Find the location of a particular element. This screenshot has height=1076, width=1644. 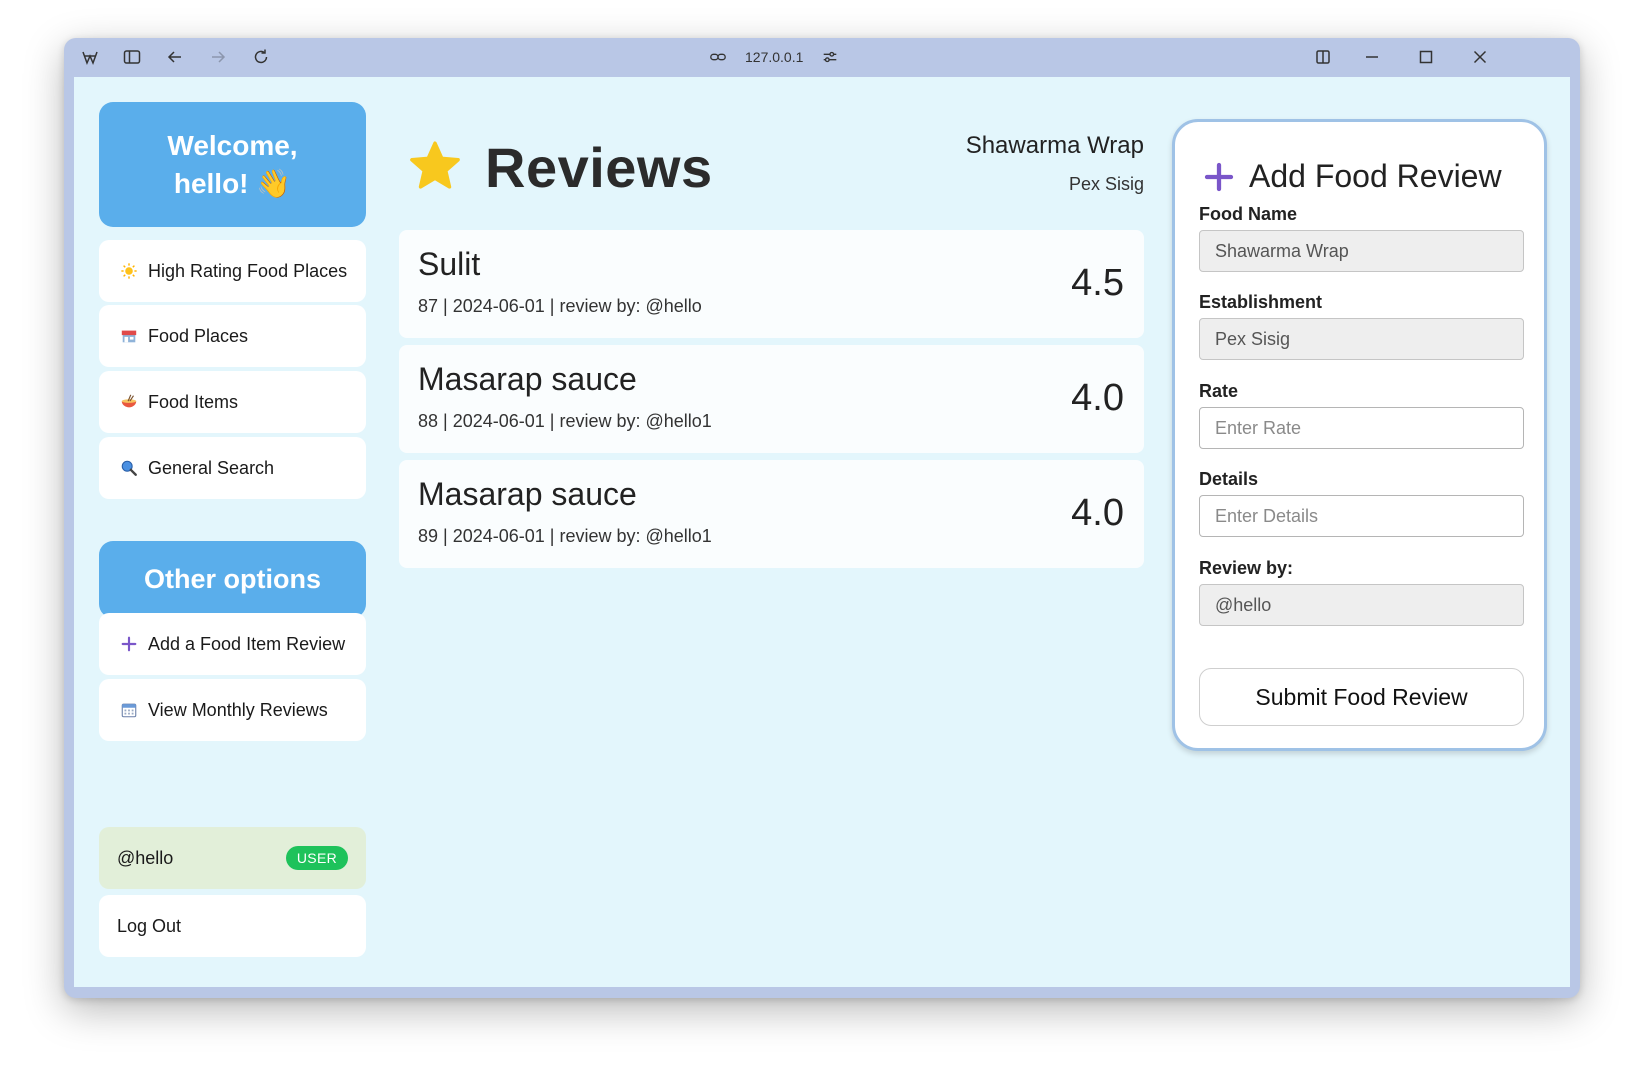

food-name-label: Food Name is located at coordinates (1248, 214).